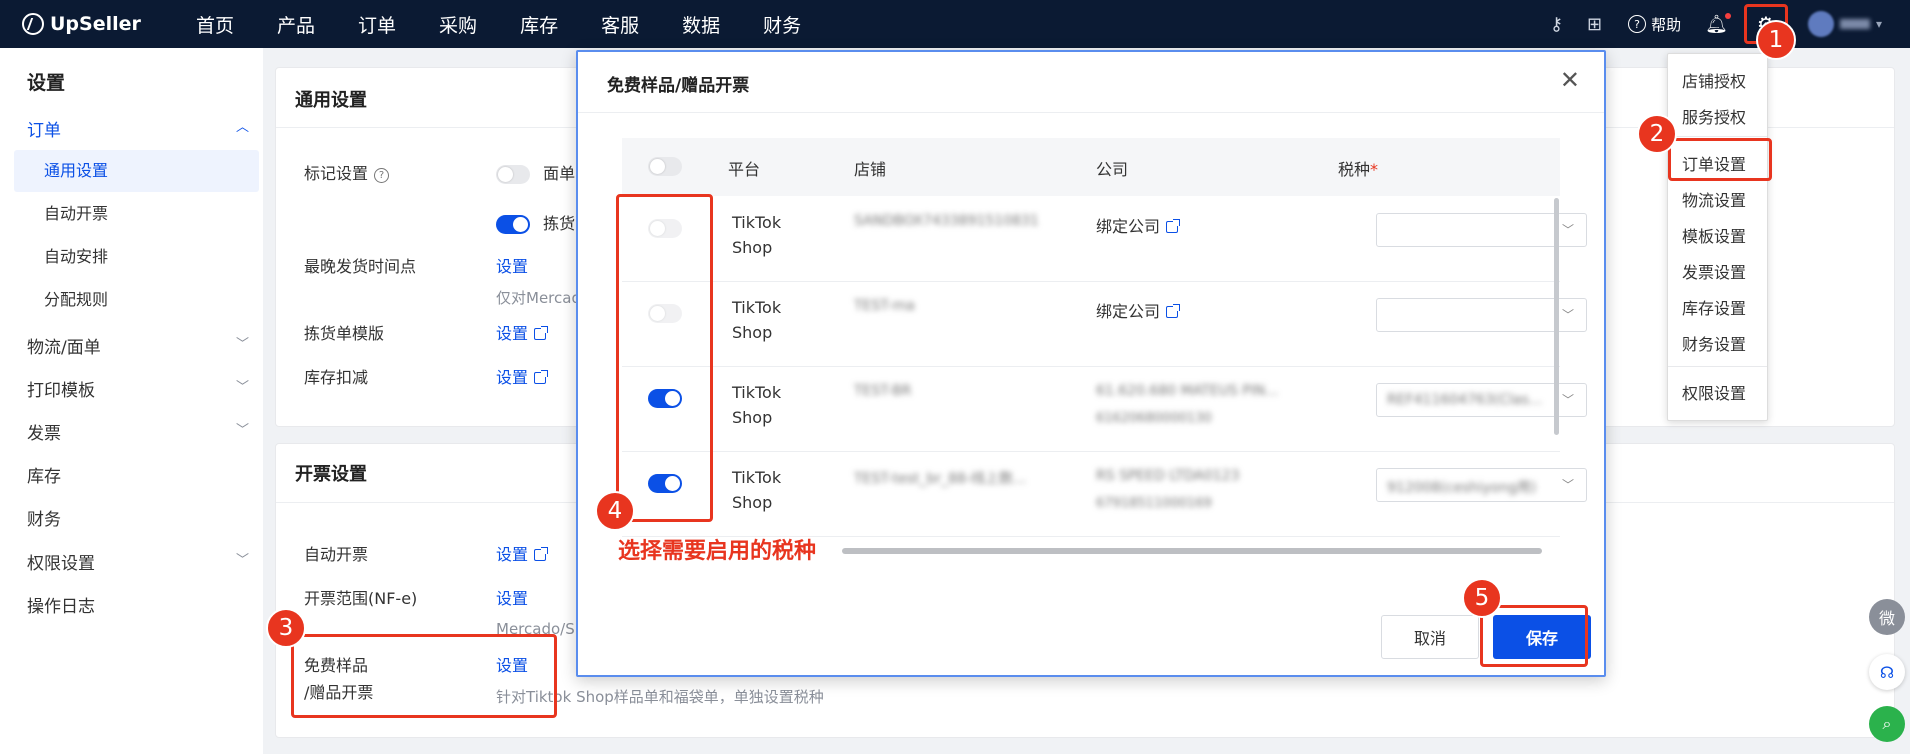 The height and width of the screenshot is (754, 1910). What do you see at coordinates (1718, 23) in the screenshot?
I see `bell-icon: 🔔︎` at bounding box center [1718, 23].